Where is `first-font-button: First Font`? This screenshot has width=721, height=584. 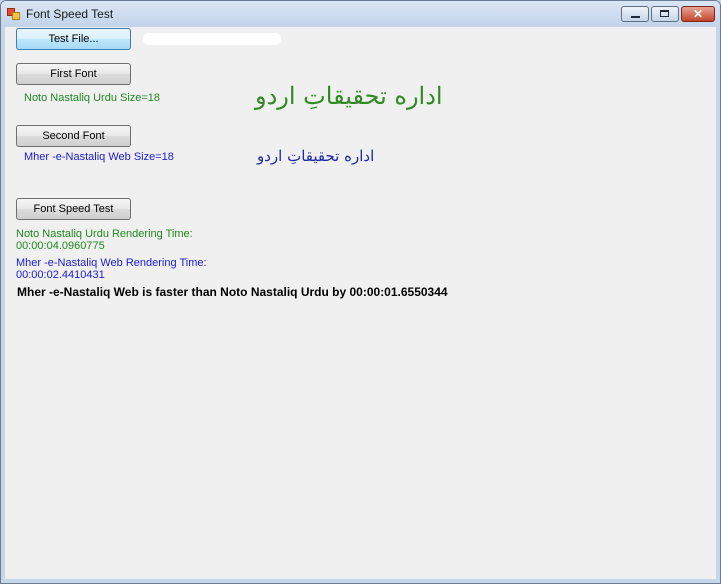
first-font-button: First Font is located at coordinates (73, 74).